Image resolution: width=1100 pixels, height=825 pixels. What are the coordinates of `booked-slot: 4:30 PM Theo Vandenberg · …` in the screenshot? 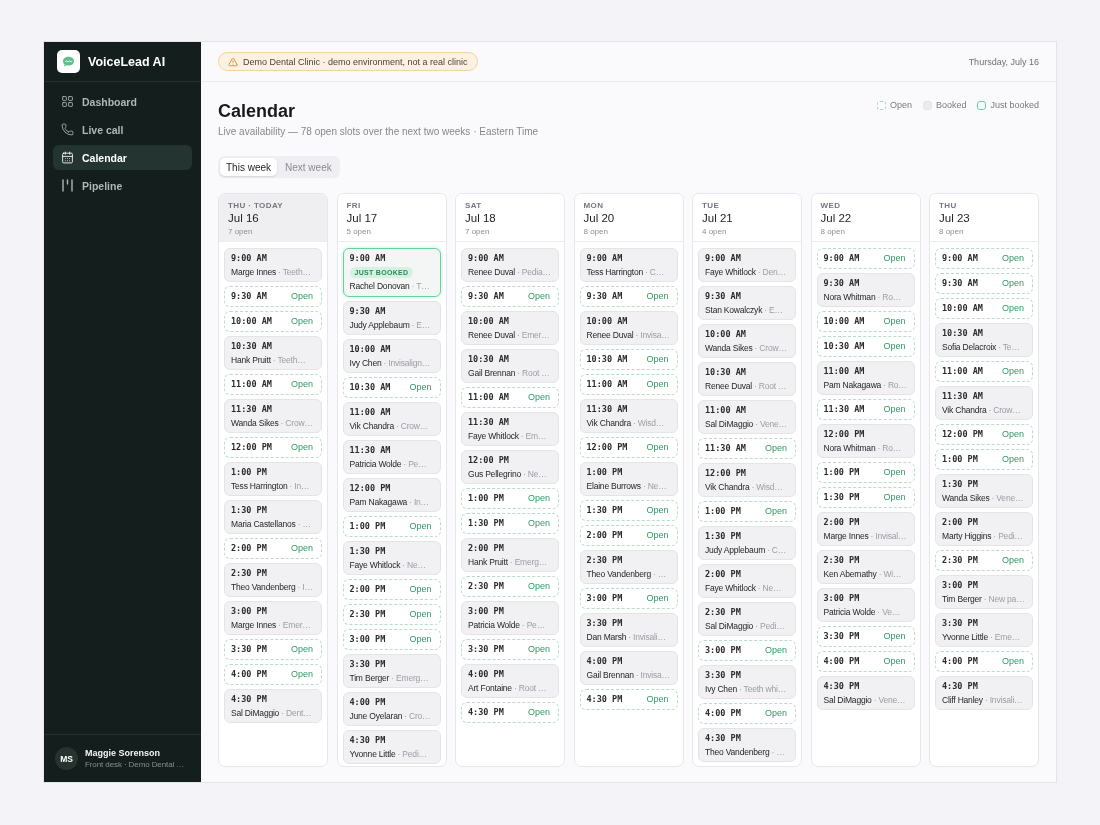 It's located at (747, 745).